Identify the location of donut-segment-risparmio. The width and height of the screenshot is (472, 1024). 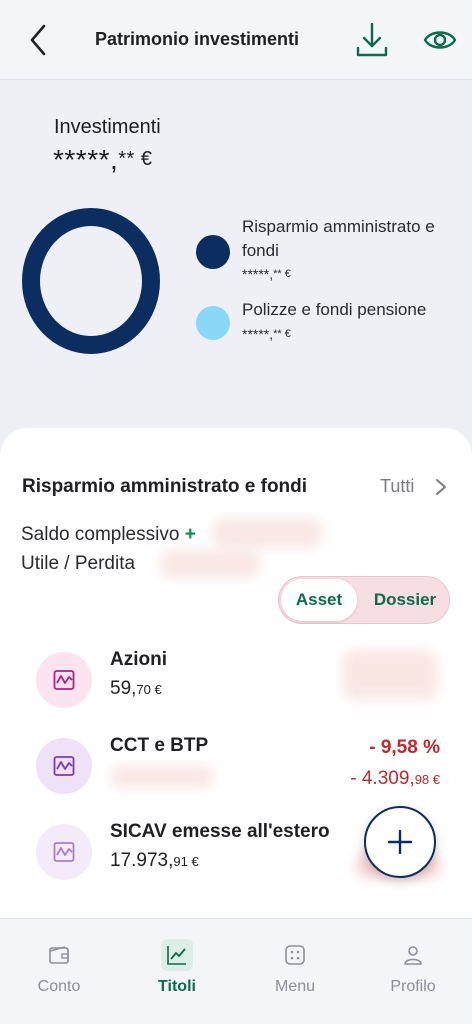
(91, 281).